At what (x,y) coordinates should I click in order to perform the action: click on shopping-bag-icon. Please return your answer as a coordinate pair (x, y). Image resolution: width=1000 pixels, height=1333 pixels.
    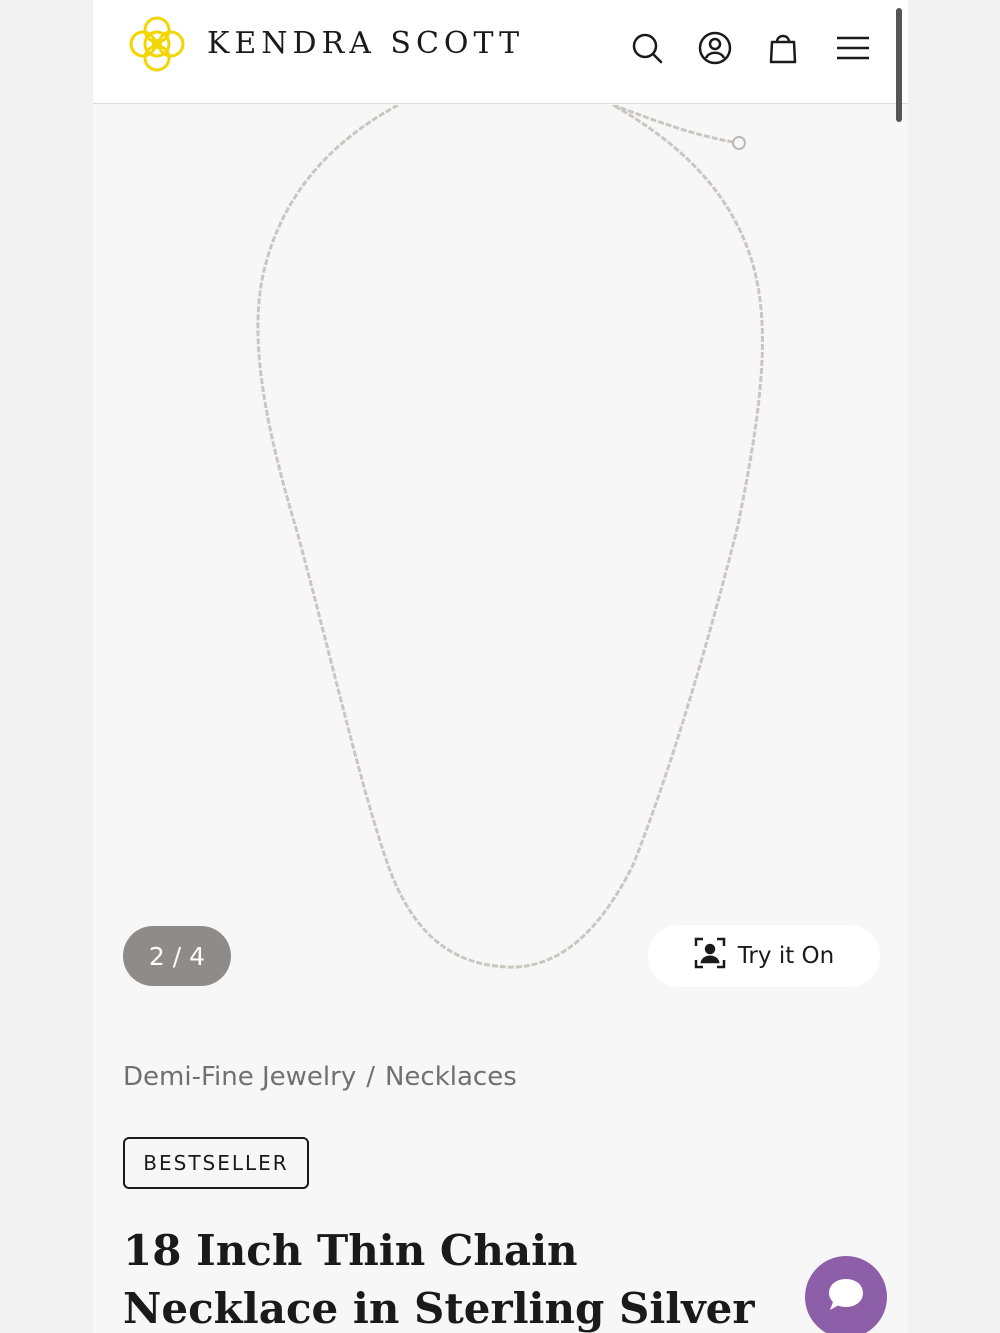
    Looking at the image, I should click on (783, 48).